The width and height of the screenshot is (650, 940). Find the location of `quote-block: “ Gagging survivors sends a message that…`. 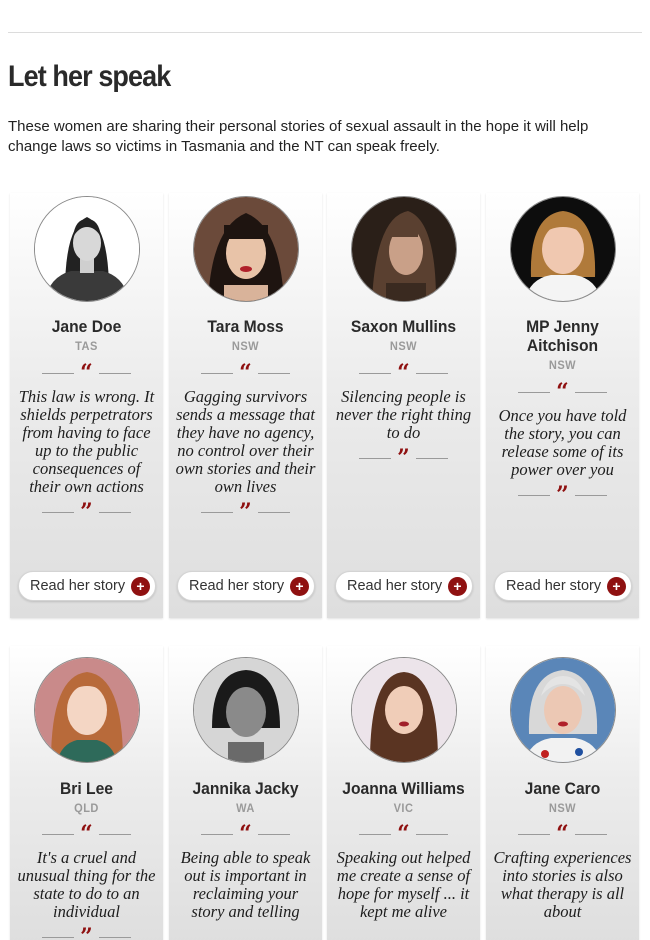

quote-block: “ Gagging survivors sends a message that… is located at coordinates (245, 442).